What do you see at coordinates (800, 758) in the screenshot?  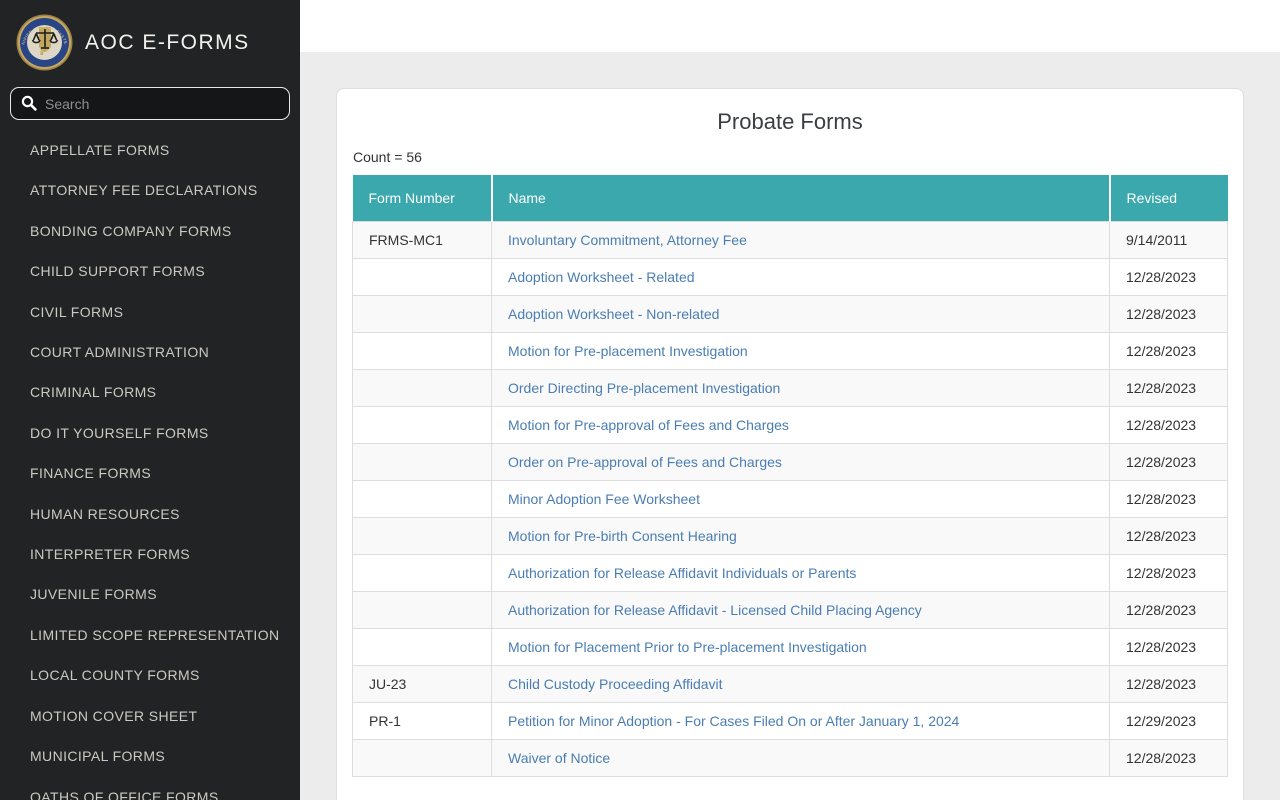 I see `form-name-cell: Waiver of Notice` at bounding box center [800, 758].